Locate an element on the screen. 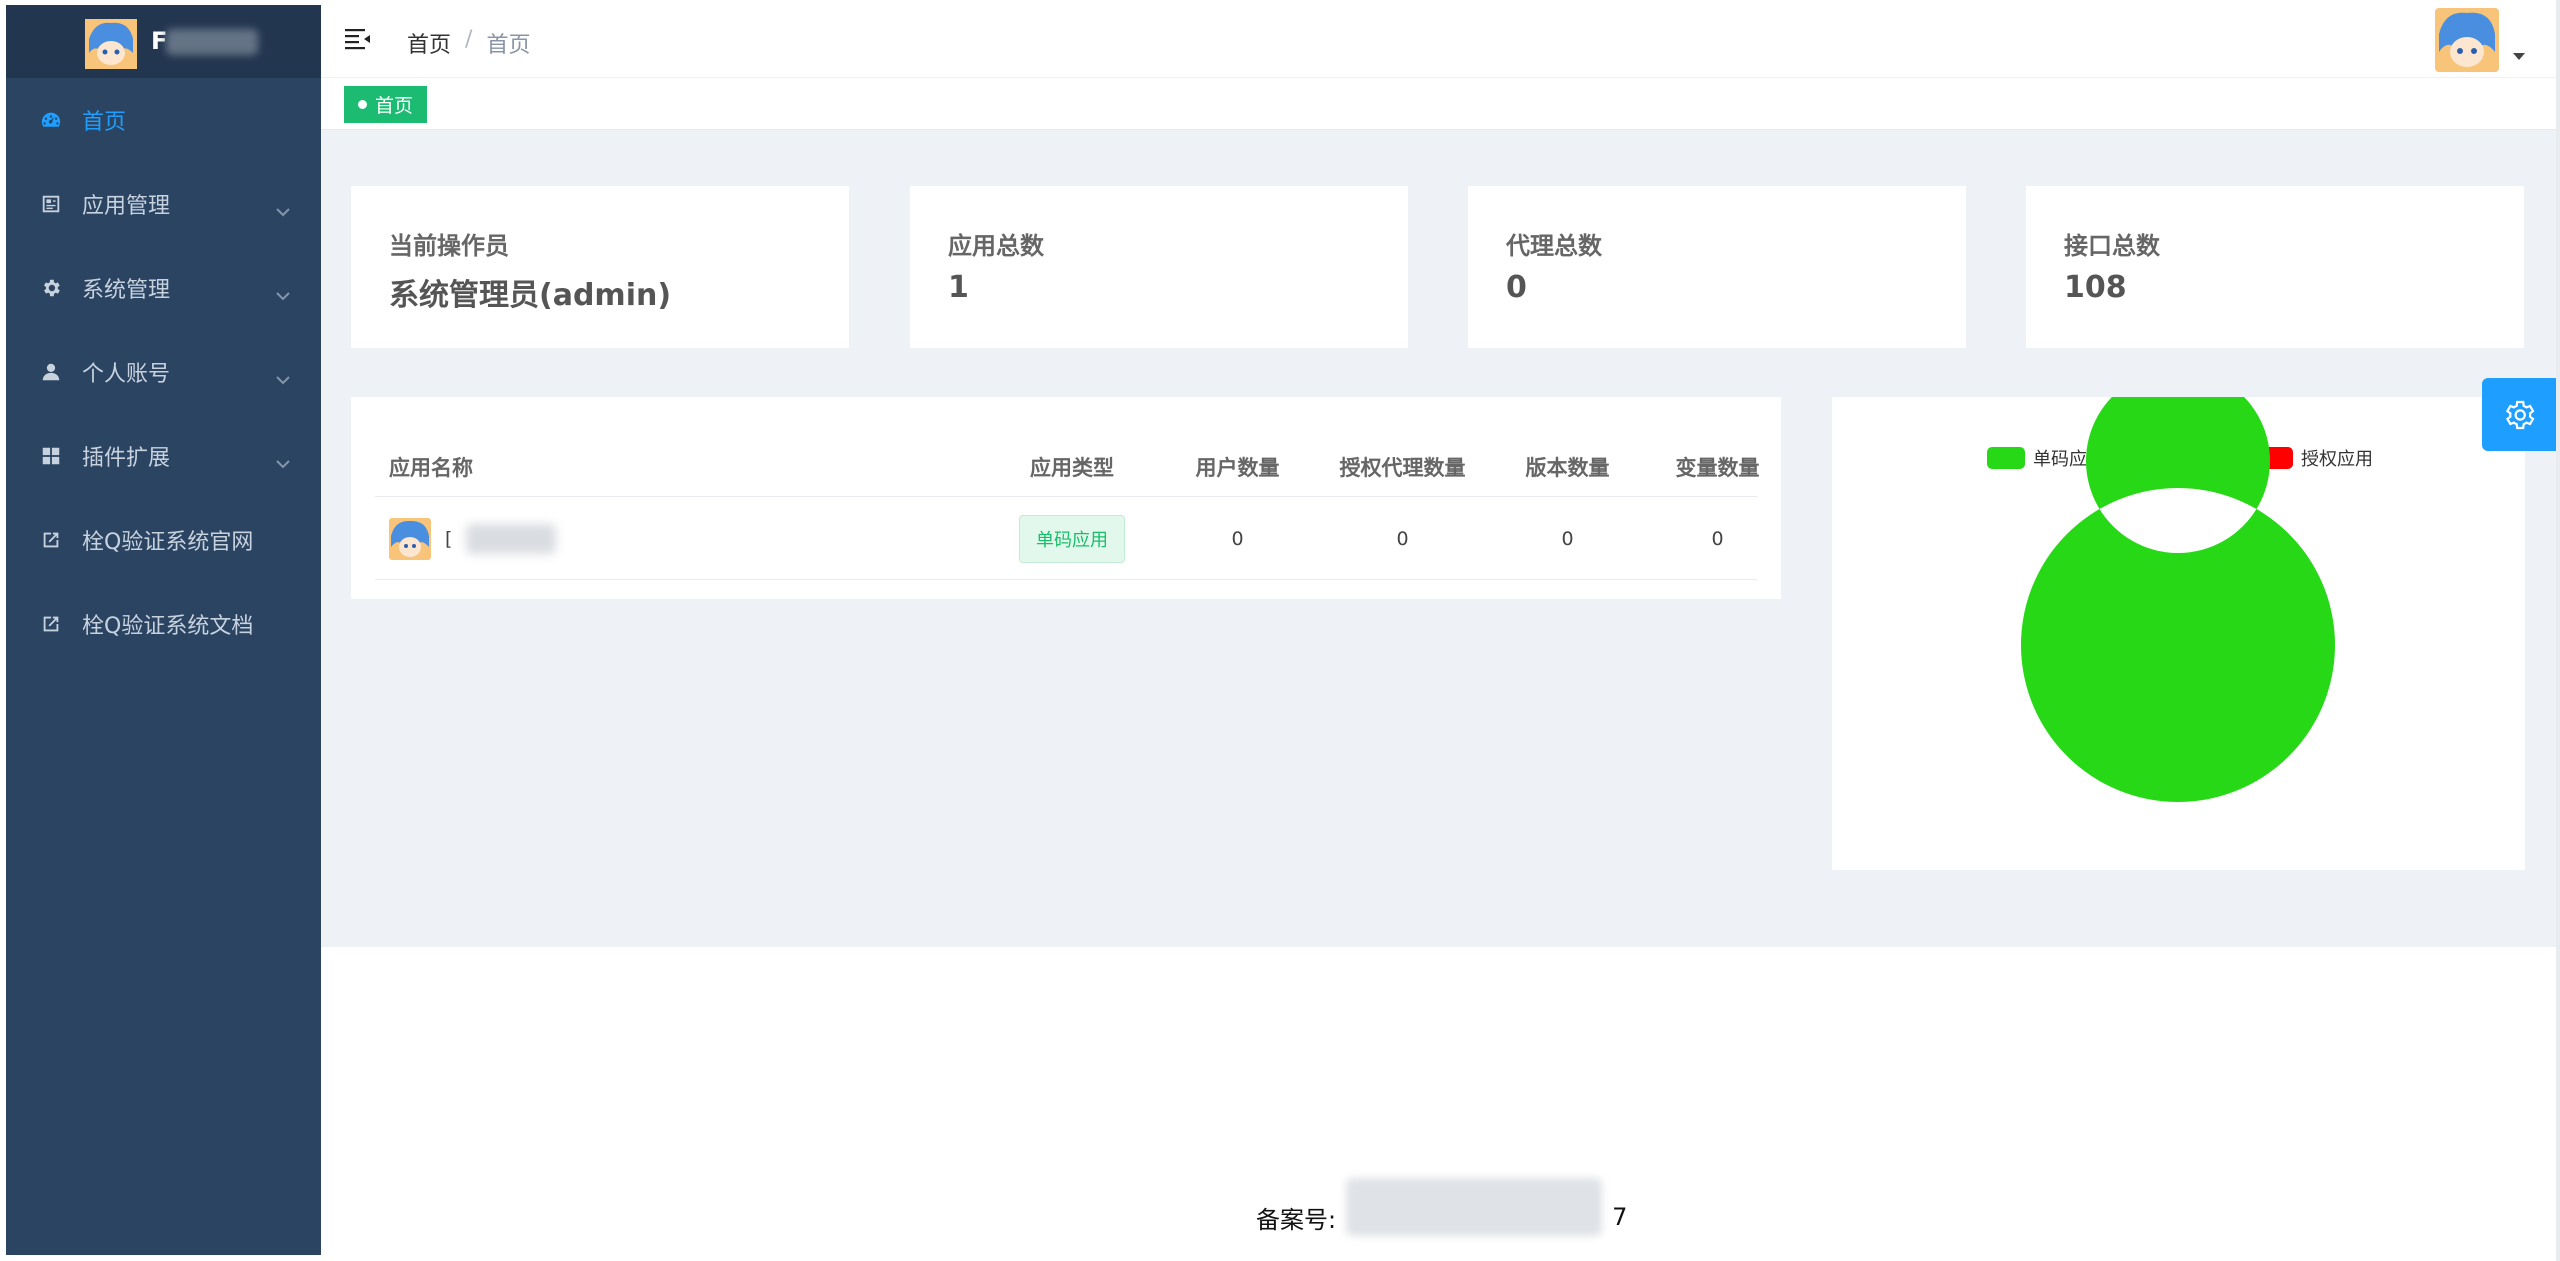 The image size is (2560, 1261). tab-label: 首页 is located at coordinates (394, 106).